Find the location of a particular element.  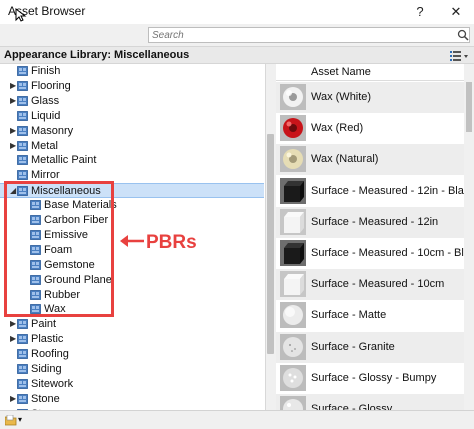

mouse-cursor-icon is located at coordinates (21, 15).